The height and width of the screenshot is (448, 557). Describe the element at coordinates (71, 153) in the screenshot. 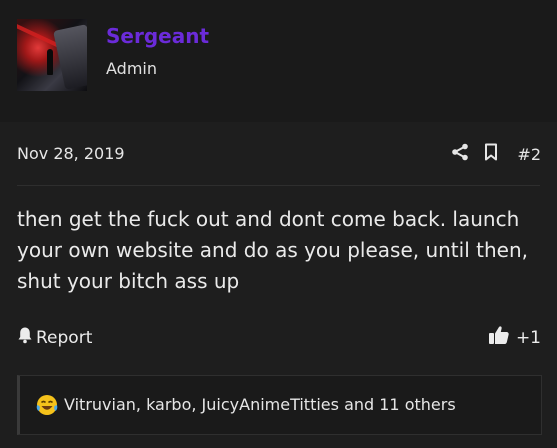

I see `post-date: Nov 28, 2019` at that location.